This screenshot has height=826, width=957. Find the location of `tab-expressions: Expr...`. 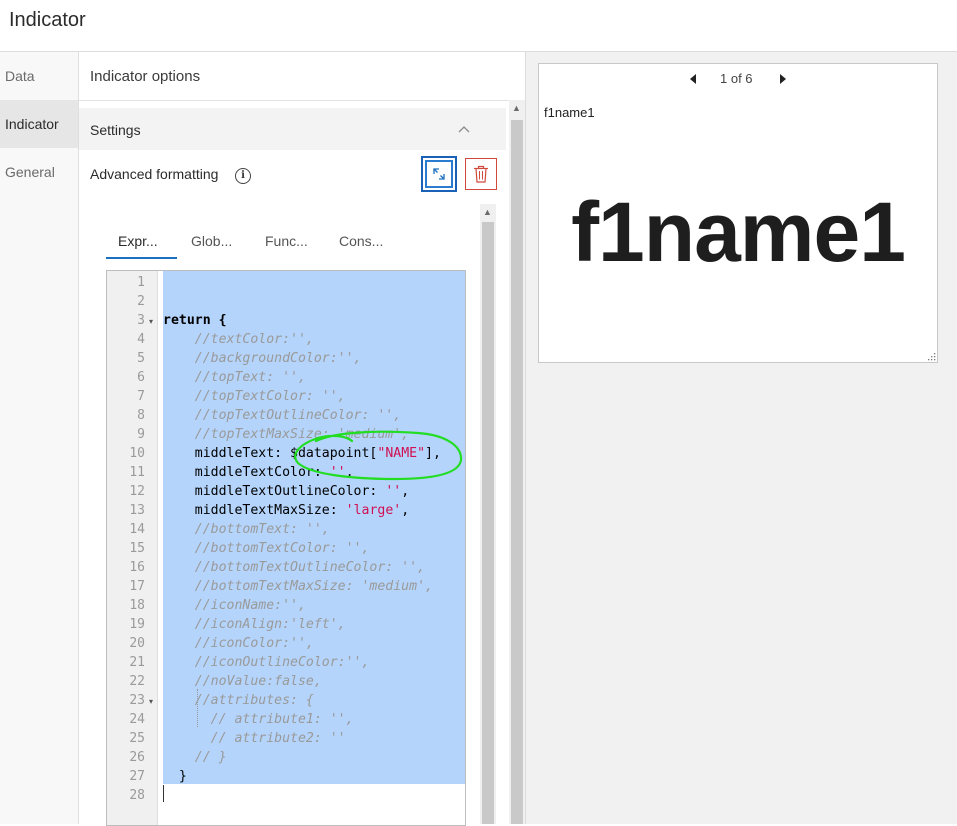

tab-expressions: Expr... is located at coordinates (141, 246).